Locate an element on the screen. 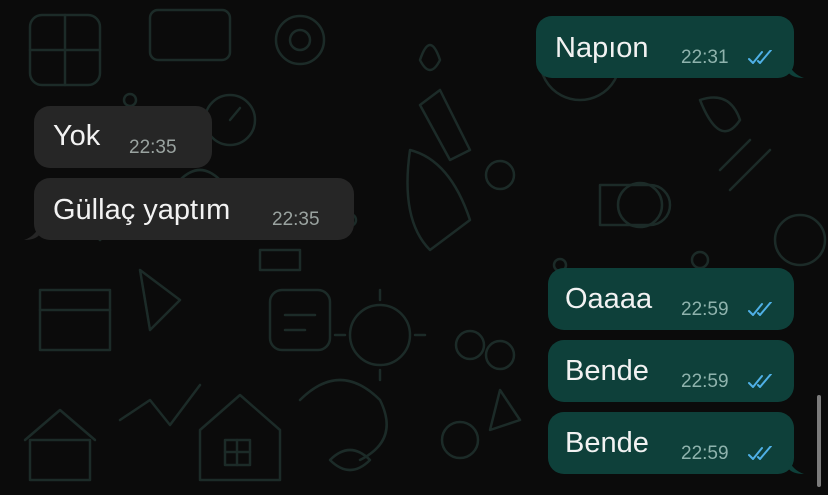 The height and width of the screenshot is (495, 828). outgoing-message: Oaaaa 22:59 is located at coordinates (671, 299).